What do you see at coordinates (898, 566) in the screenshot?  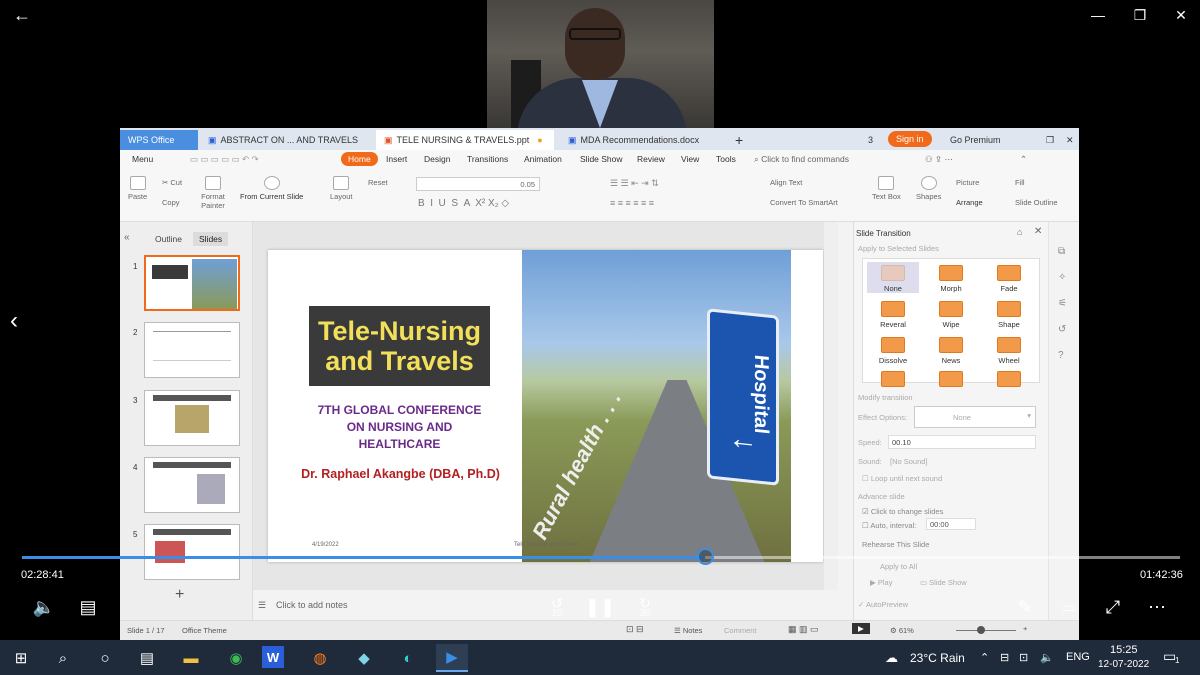 I see `apply-all-button: Apply to All` at bounding box center [898, 566].